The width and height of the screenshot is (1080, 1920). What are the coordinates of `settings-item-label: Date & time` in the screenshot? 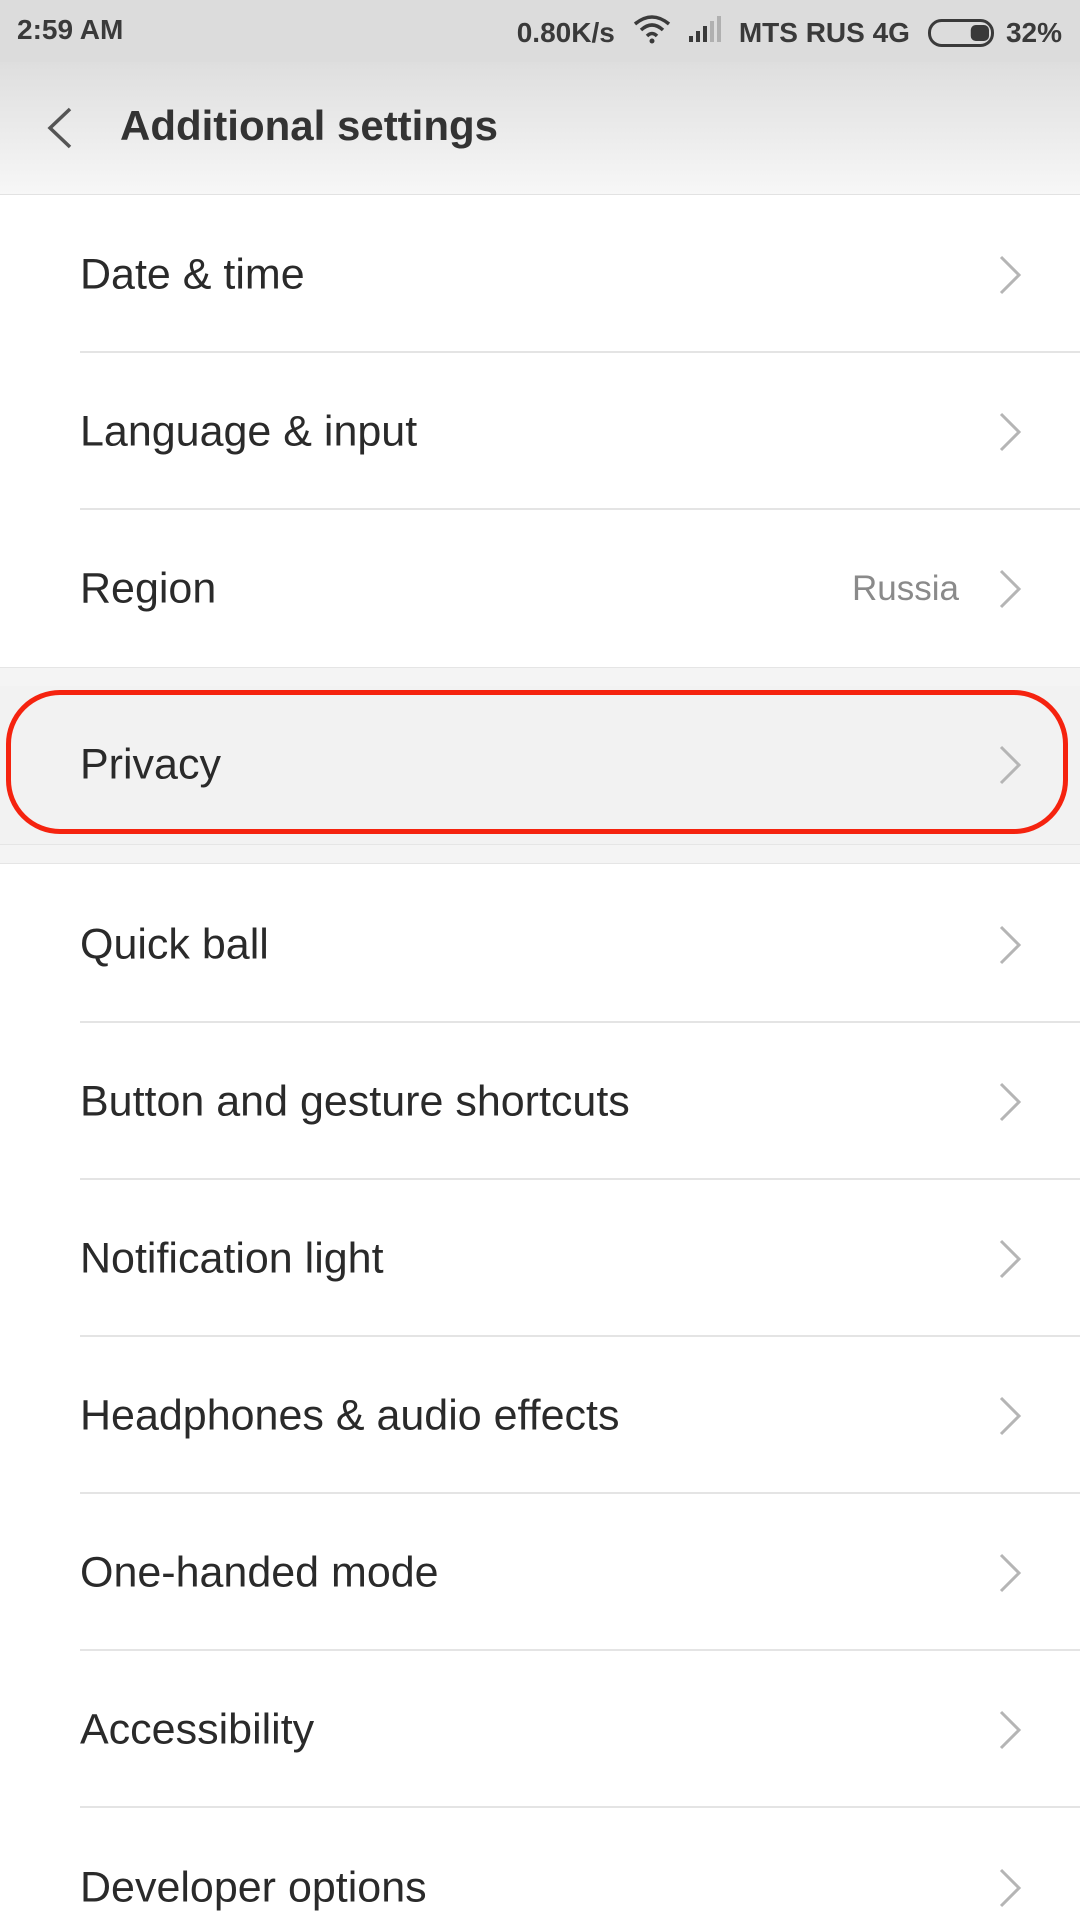 It's located at (192, 274).